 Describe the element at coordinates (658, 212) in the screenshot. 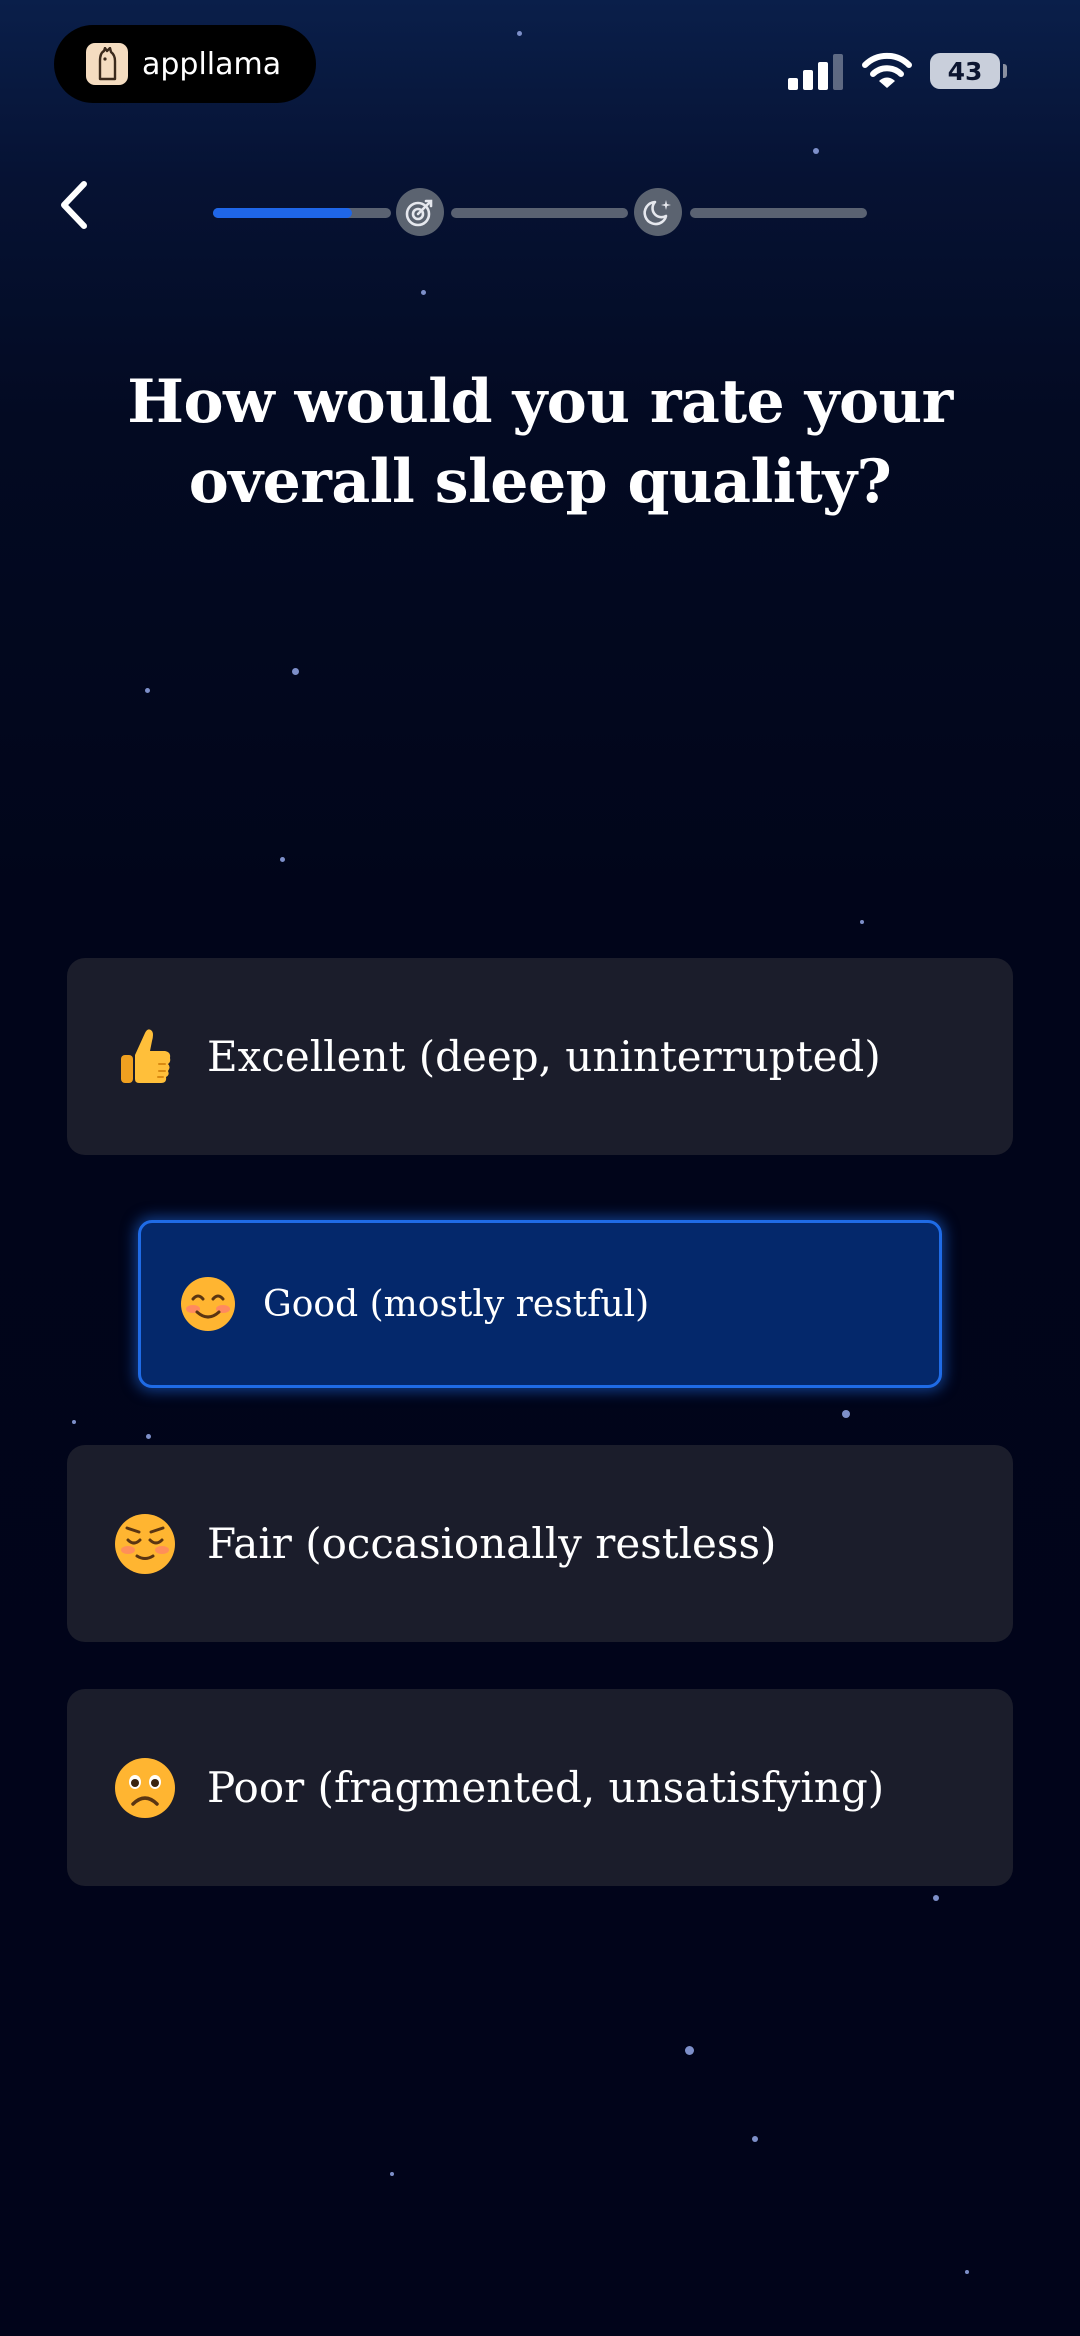

I see `moon-sparkle-icon` at that location.